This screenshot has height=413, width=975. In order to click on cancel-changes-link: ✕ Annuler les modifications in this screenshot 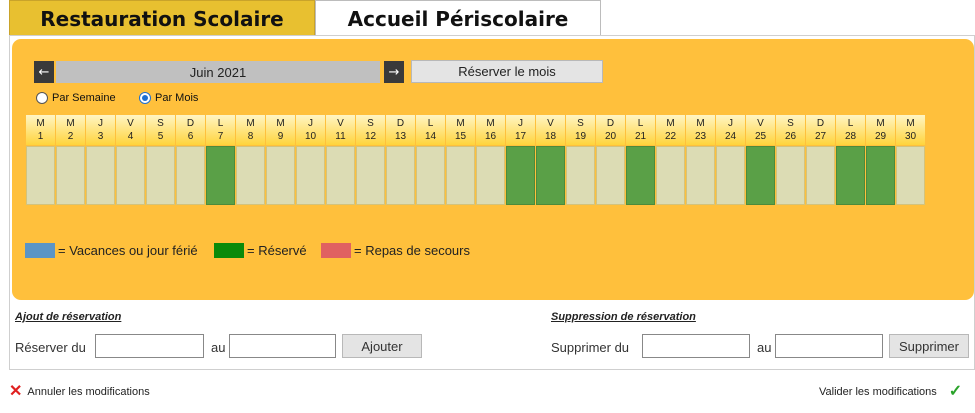, I will do `click(79, 392)`.